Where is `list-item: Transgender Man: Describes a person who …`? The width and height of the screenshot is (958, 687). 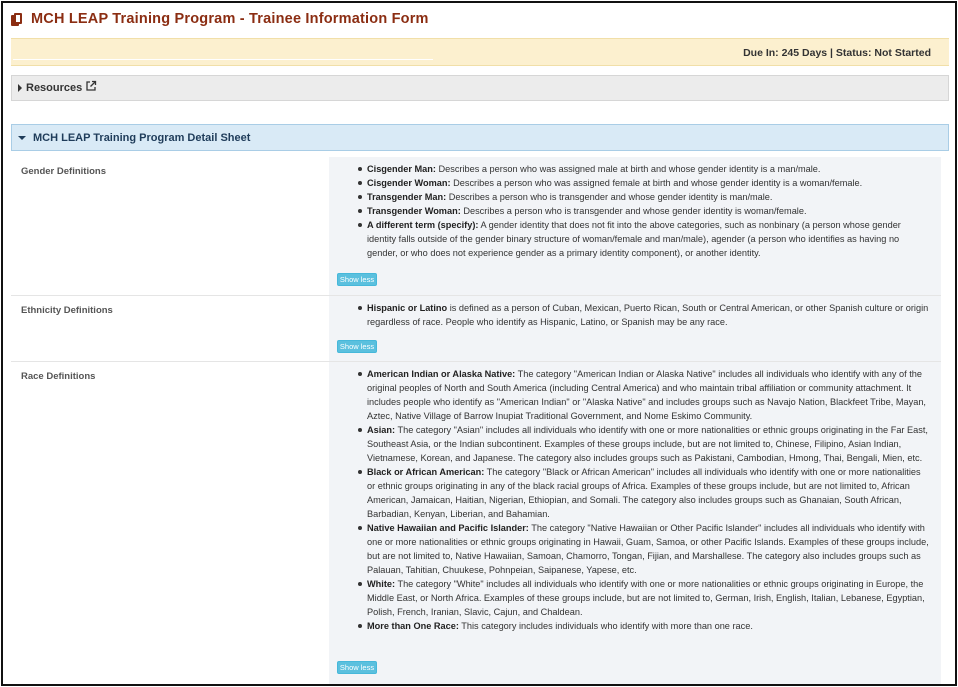
list-item: Transgender Man: Describes a person who … is located at coordinates (644, 197).